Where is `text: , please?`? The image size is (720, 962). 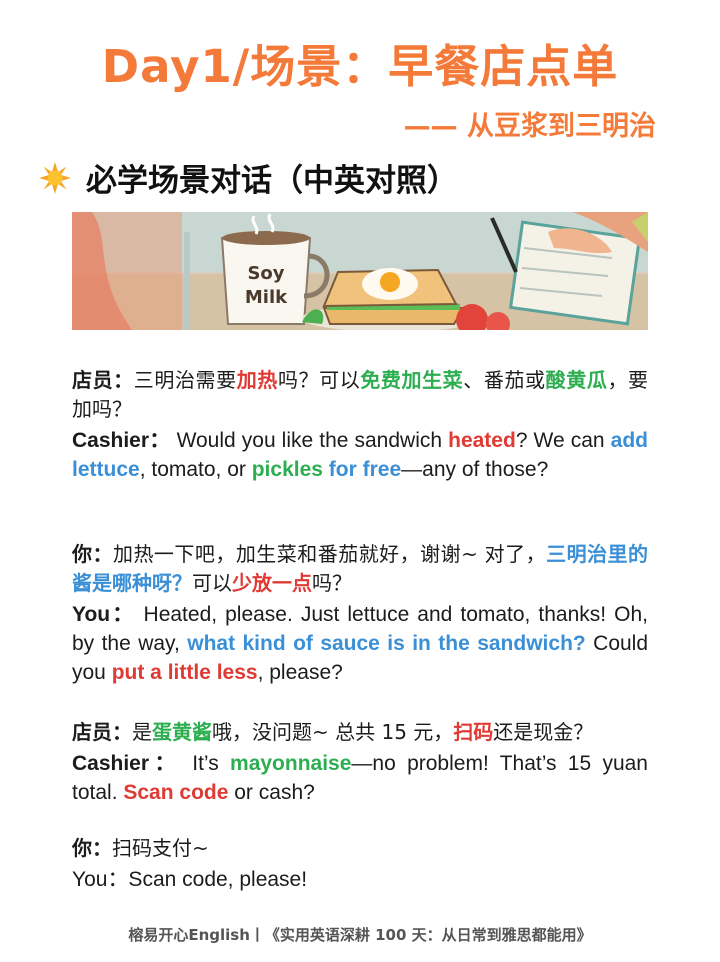 text: , please? is located at coordinates (300, 672).